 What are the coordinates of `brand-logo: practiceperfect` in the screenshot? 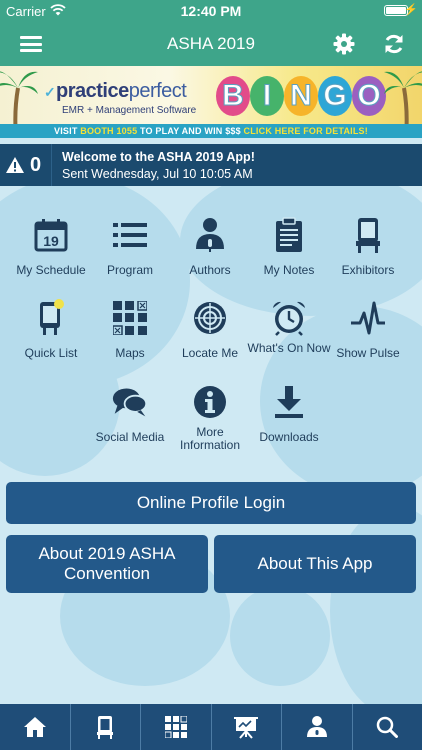 It's located at (121, 91).